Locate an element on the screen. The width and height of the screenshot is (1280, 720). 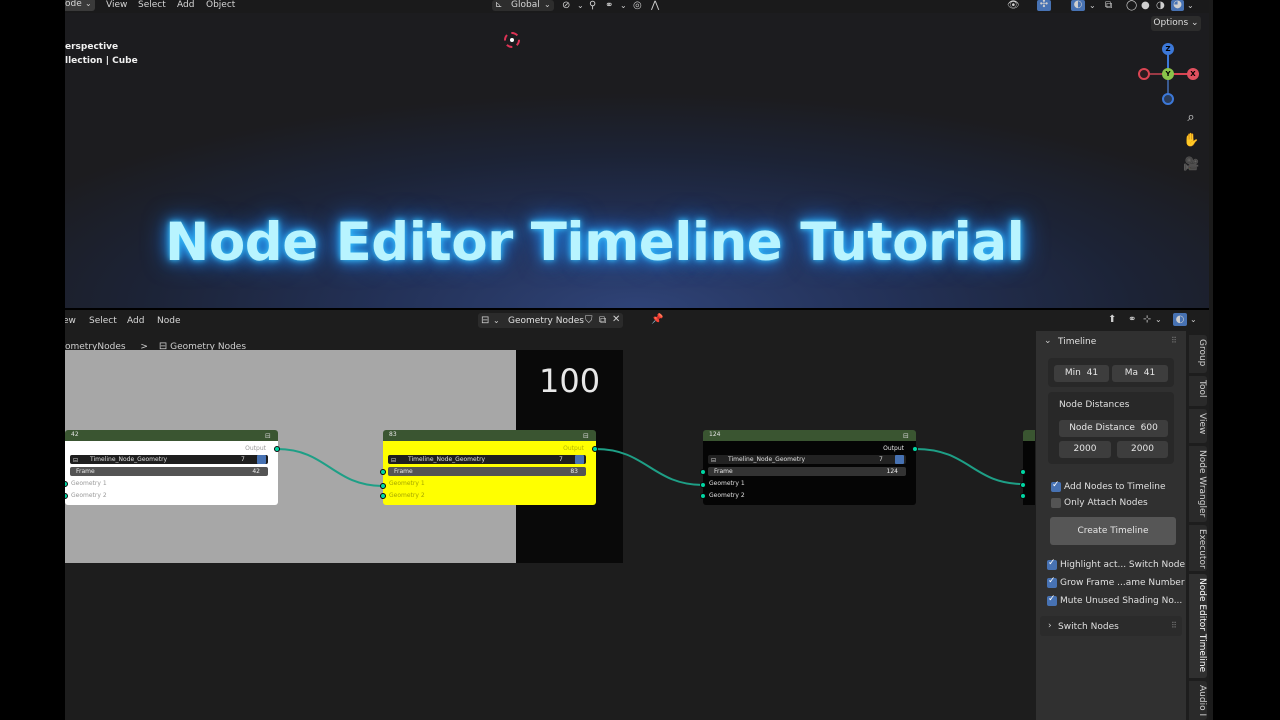
xray-icon: ⧉ is located at coordinates (1108, 6).